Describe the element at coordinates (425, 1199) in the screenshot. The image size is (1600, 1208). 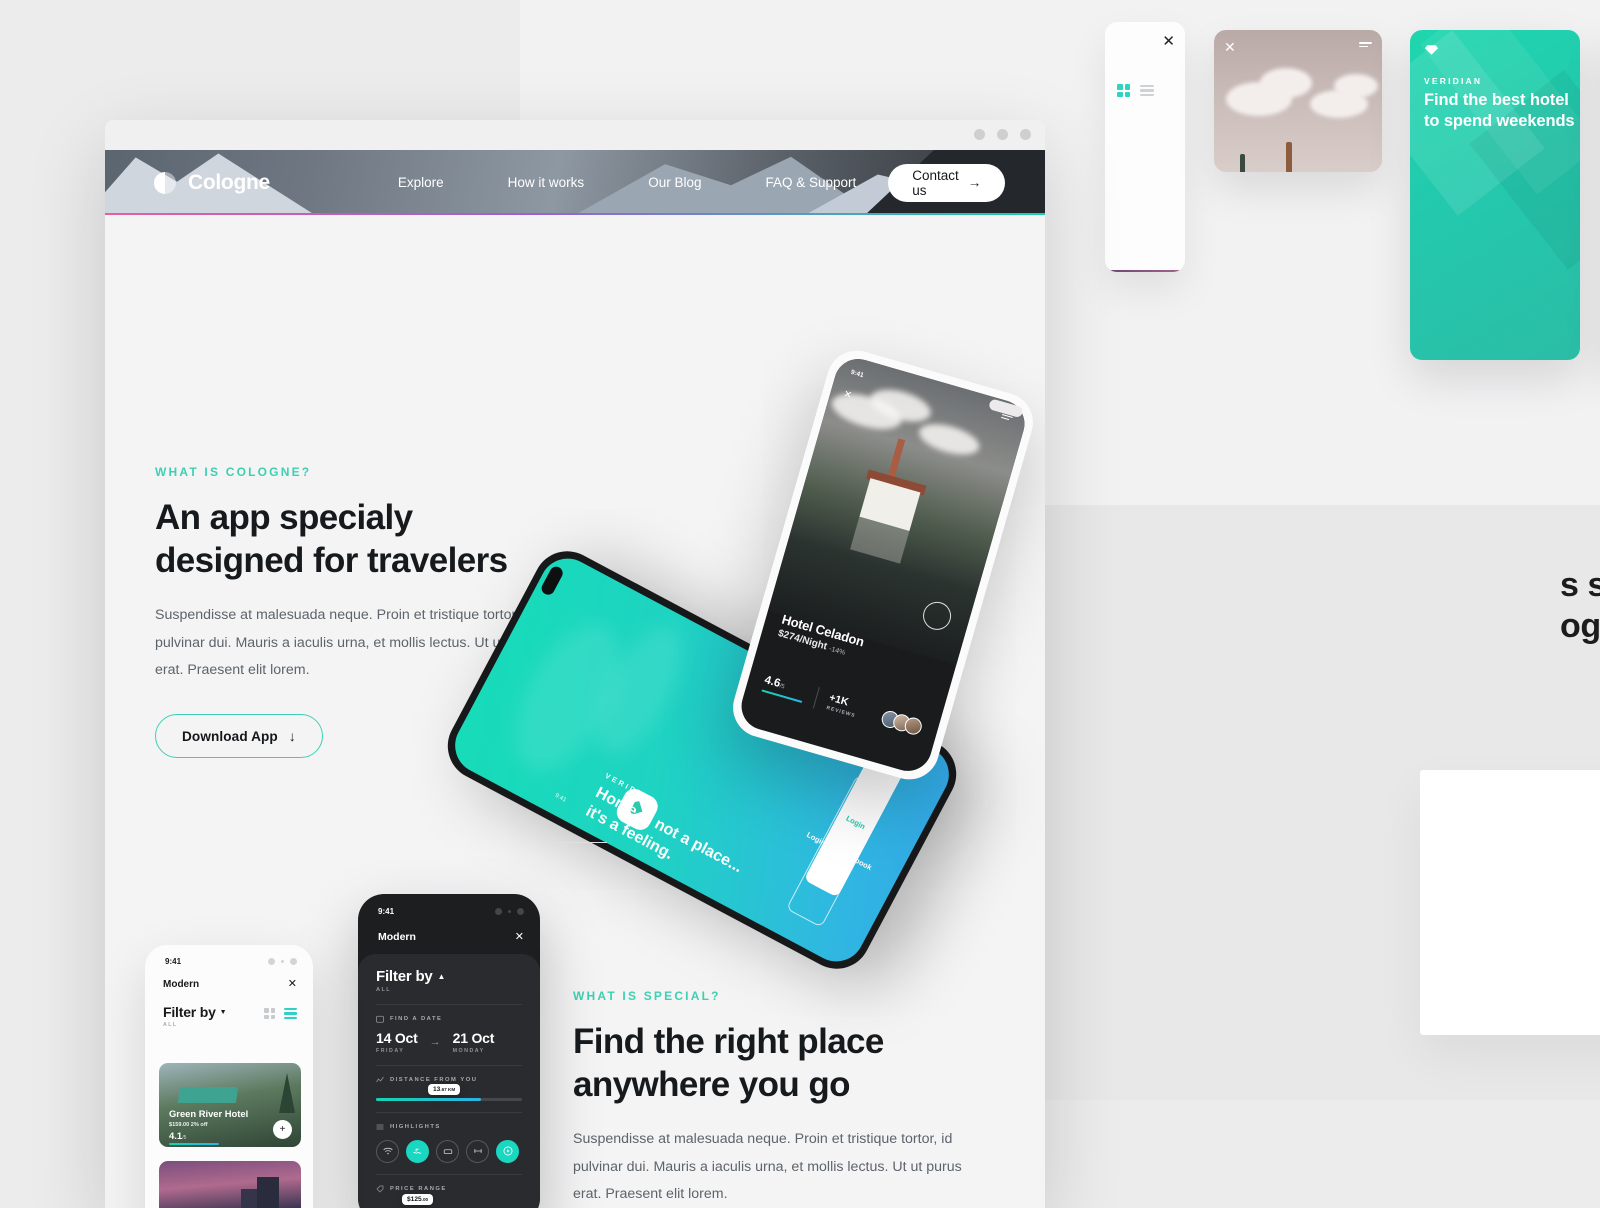
I see `price-min-cents: .00` at that location.